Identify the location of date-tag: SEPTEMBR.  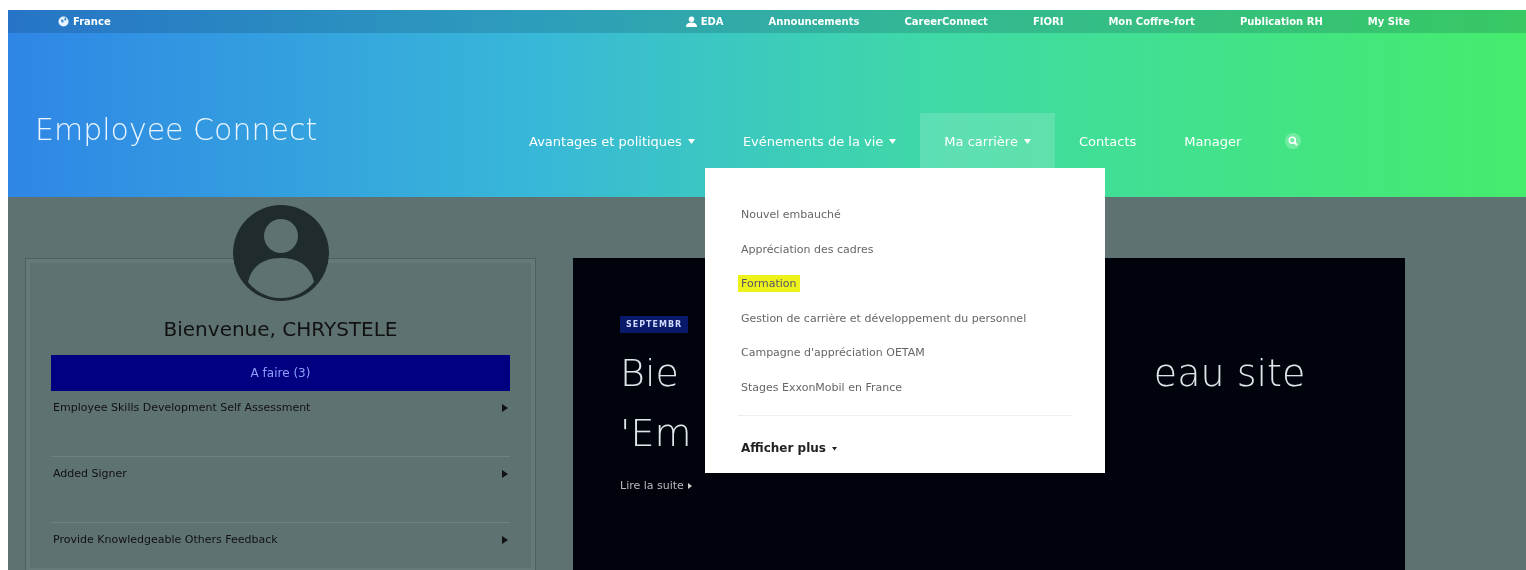
(654, 324).